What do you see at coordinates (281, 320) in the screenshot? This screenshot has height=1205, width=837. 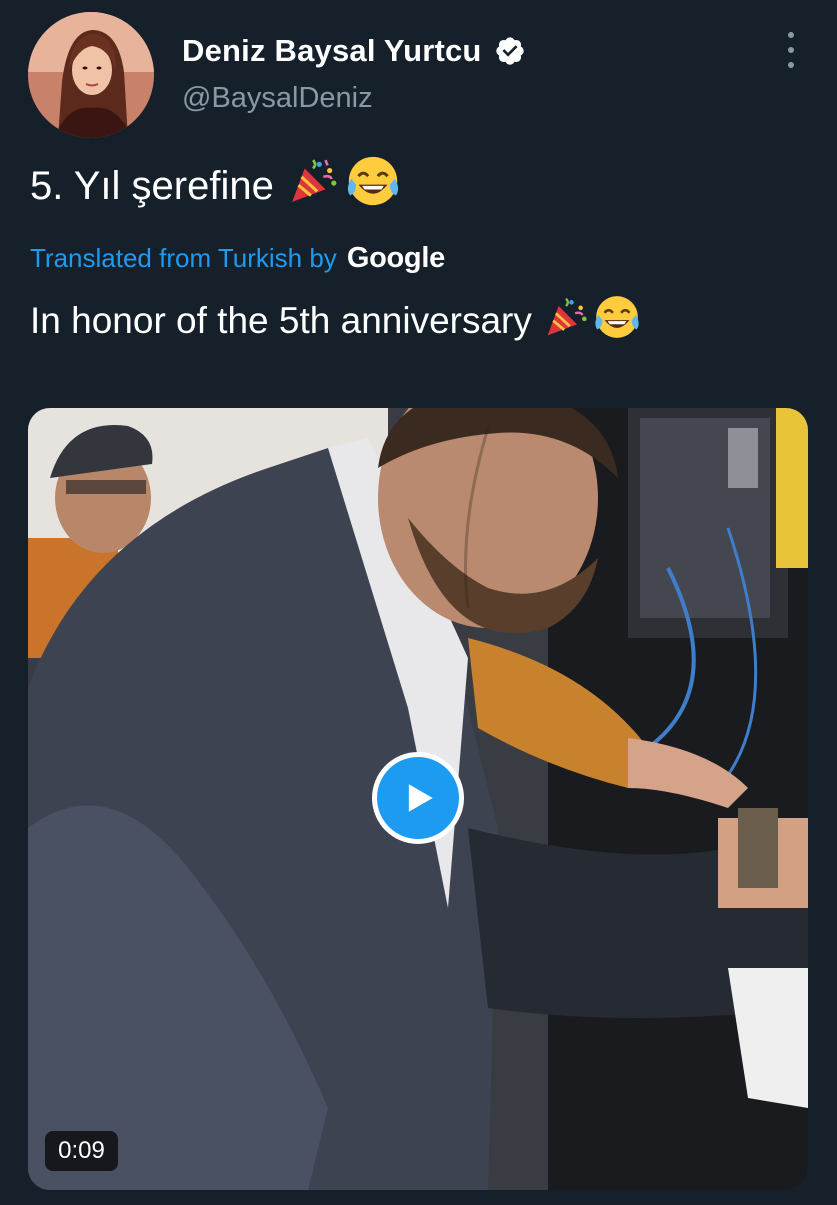 I see `translated-text-content: In honor of the 5th anniversary` at bounding box center [281, 320].